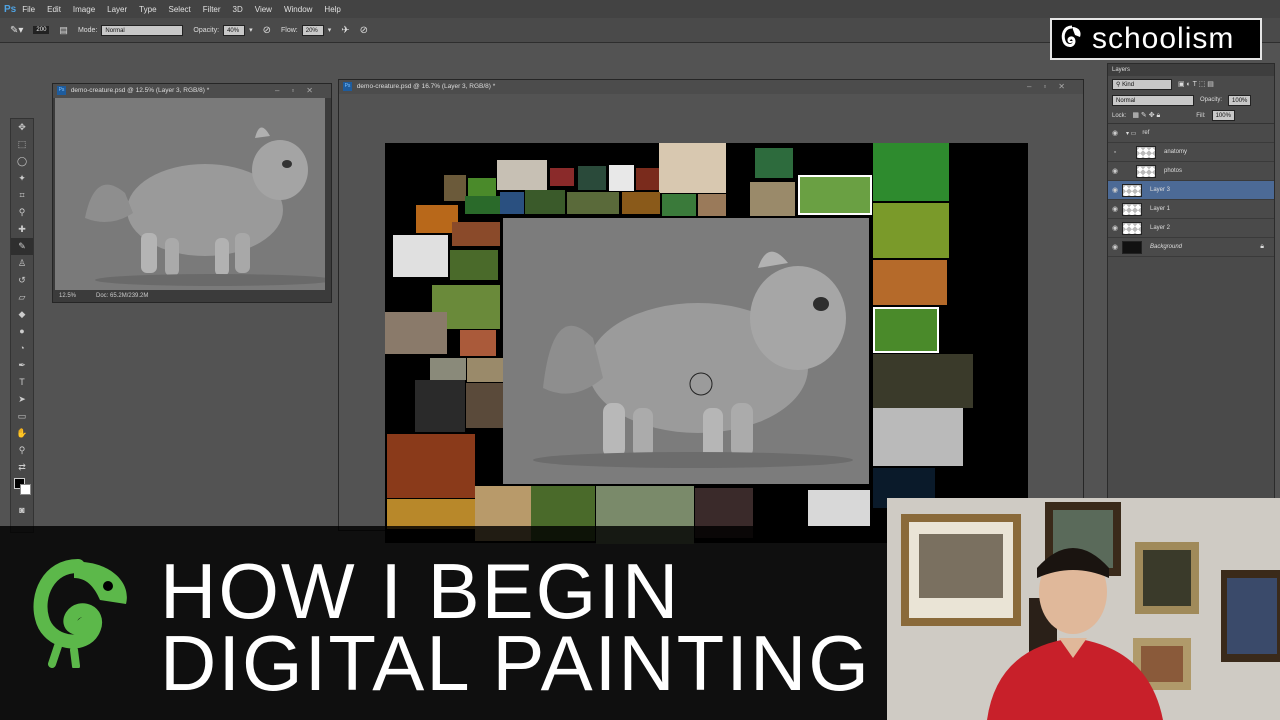 This screenshot has width=1280, height=720. I want to click on background-color, so click(25, 489).